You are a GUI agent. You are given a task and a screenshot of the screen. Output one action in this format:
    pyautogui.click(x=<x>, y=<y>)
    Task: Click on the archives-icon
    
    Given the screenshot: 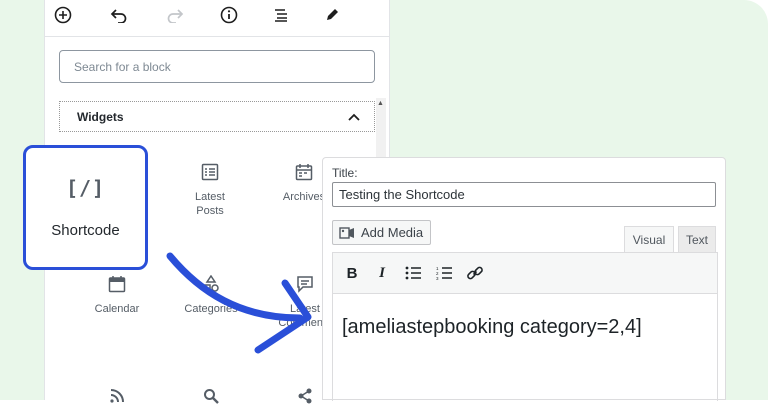 What is the action you would take?
    pyautogui.click(x=304, y=172)
    